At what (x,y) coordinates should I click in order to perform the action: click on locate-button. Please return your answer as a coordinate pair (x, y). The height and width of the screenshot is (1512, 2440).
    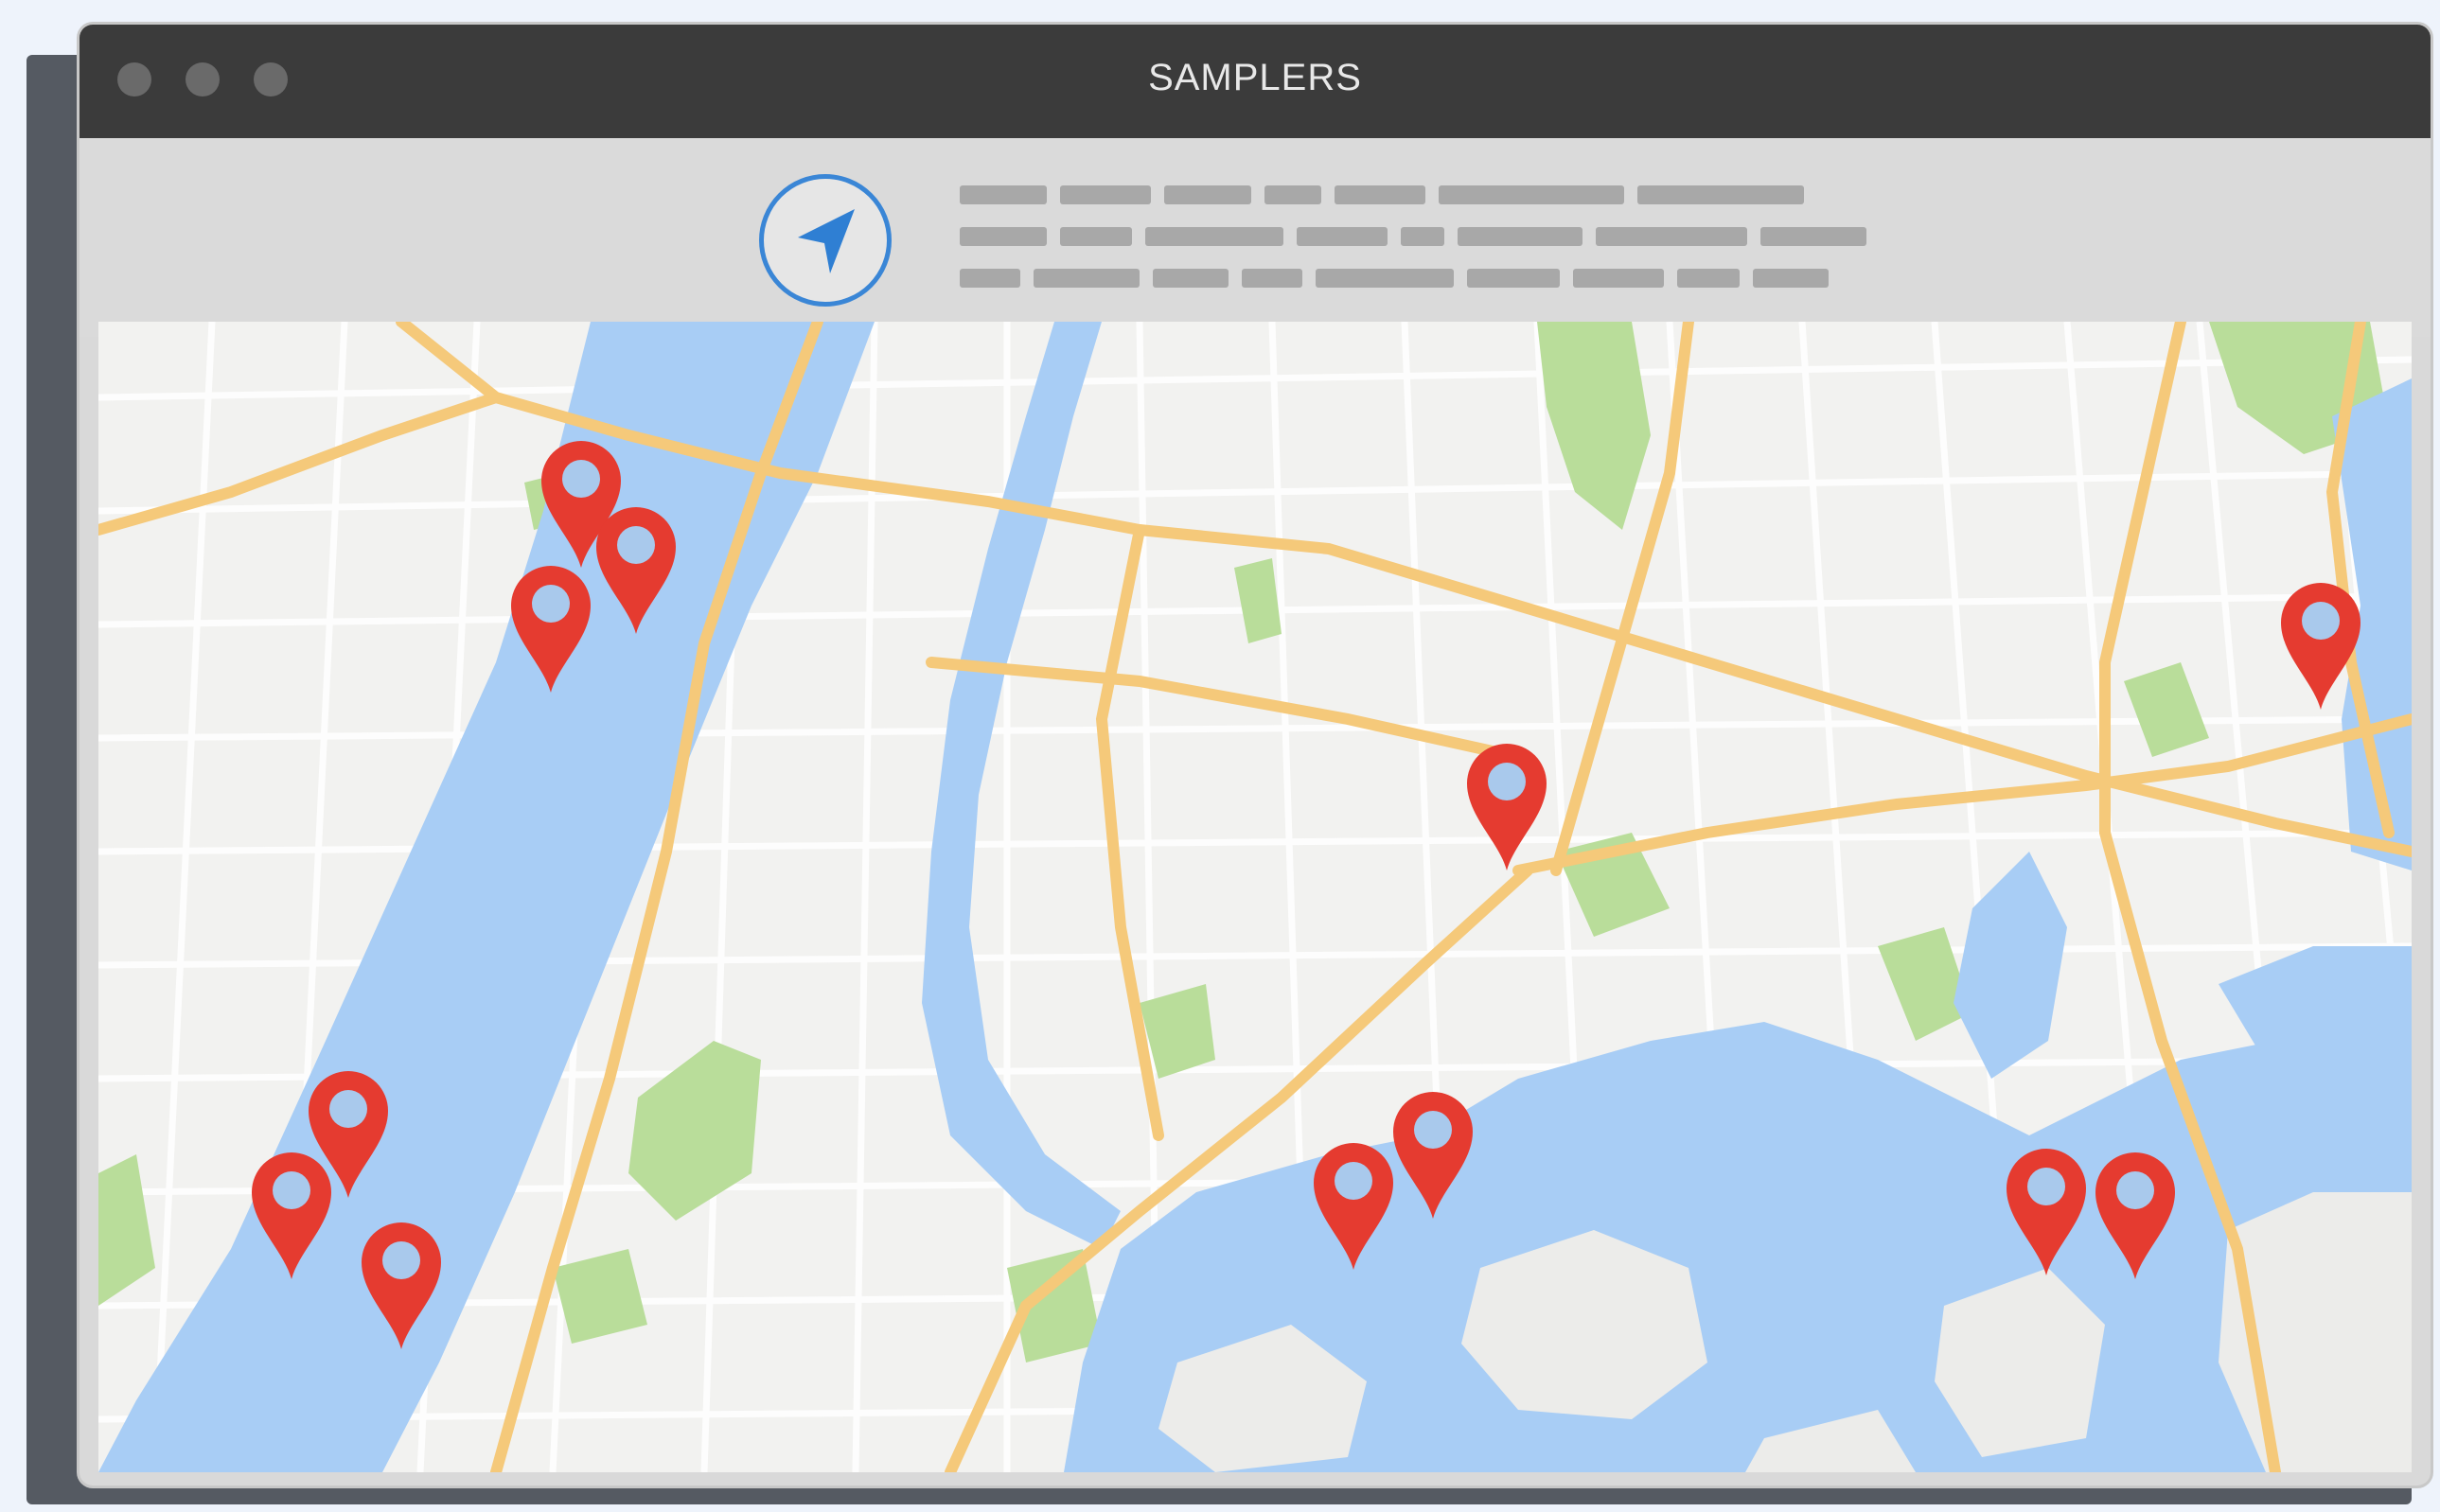
    Looking at the image, I should click on (825, 241).